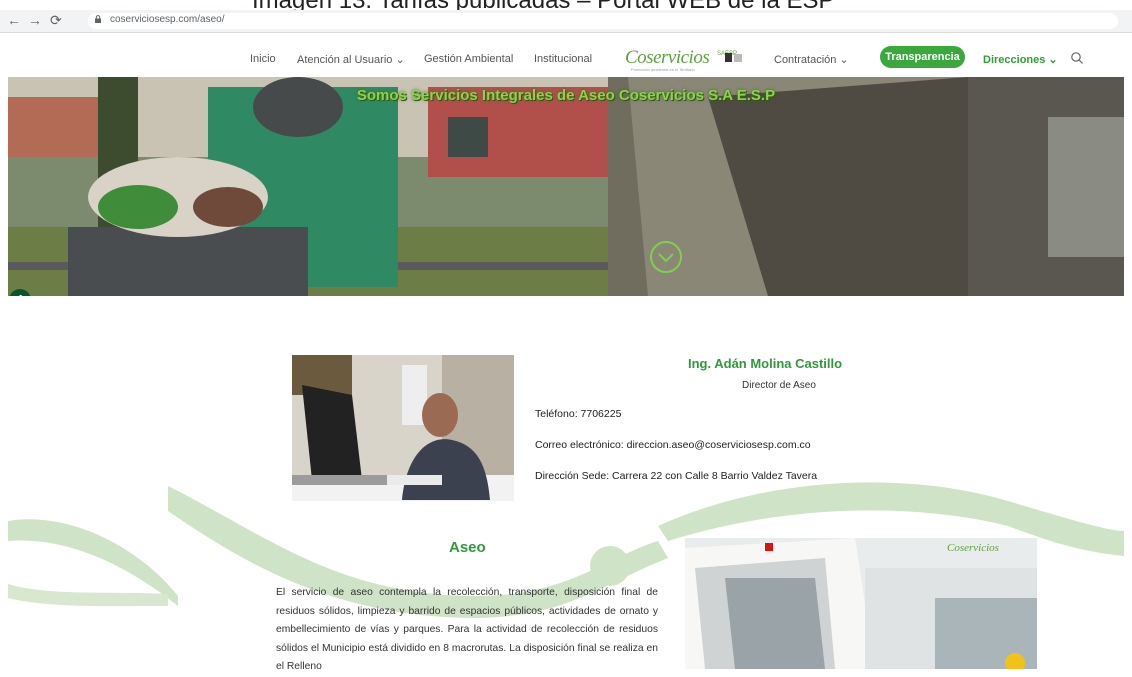 Image resolution: width=1132 pixels, height=677 pixels. What do you see at coordinates (98, 19) in the screenshot?
I see `lock-icon` at bounding box center [98, 19].